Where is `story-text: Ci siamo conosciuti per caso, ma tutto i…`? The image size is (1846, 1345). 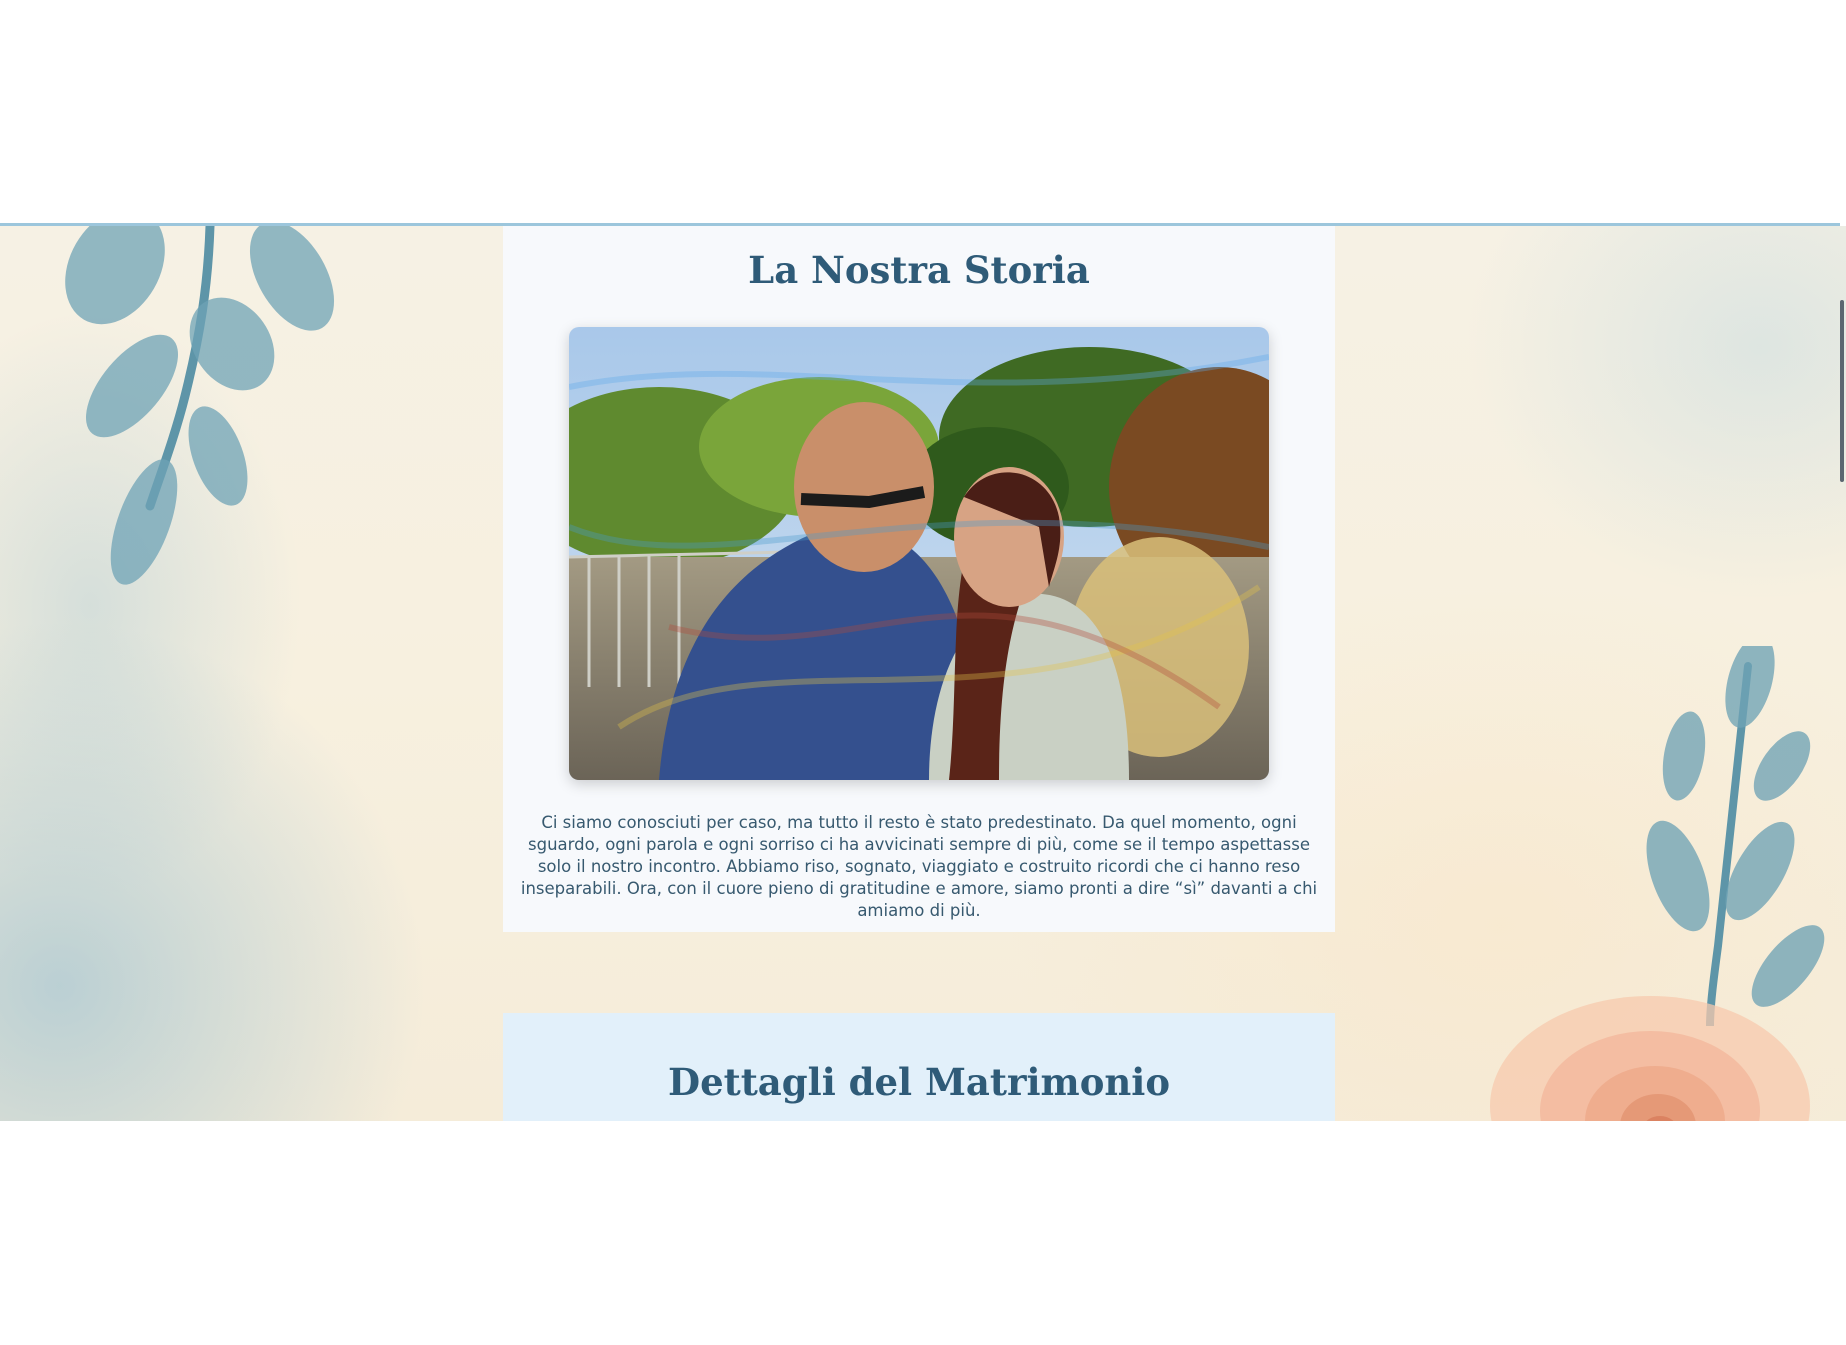
story-text: Ci siamo conosciuti per caso, ma tutto i… is located at coordinates (919, 866).